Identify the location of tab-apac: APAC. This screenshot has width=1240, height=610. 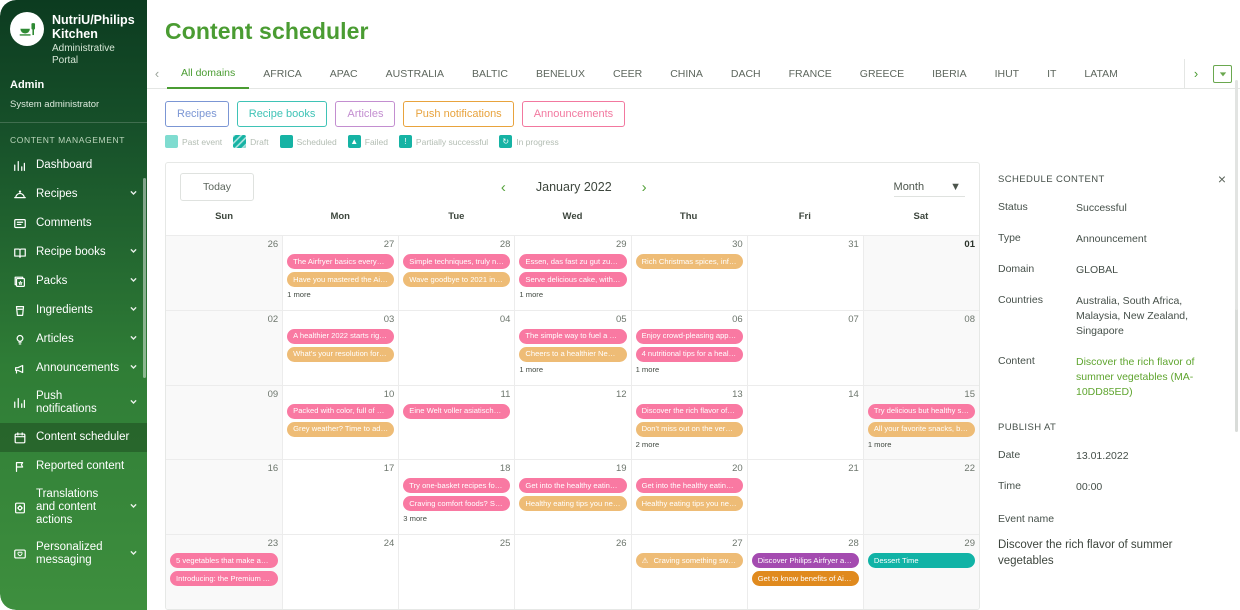
(344, 74).